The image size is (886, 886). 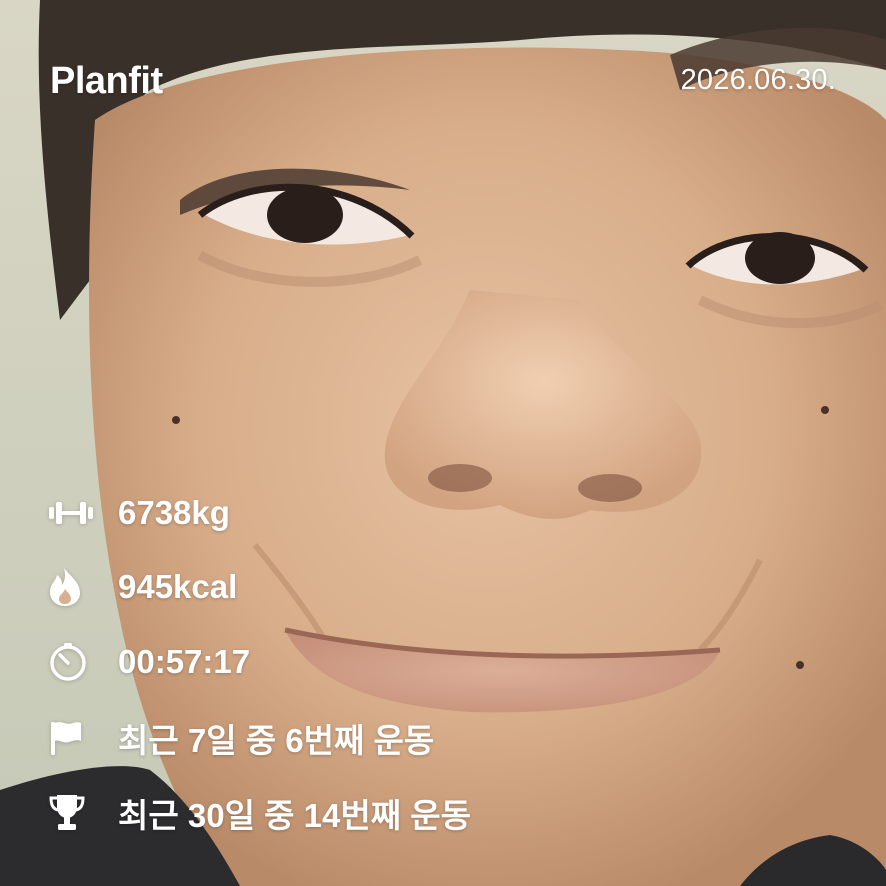 I want to click on flag-icon, so click(x=72, y=738).